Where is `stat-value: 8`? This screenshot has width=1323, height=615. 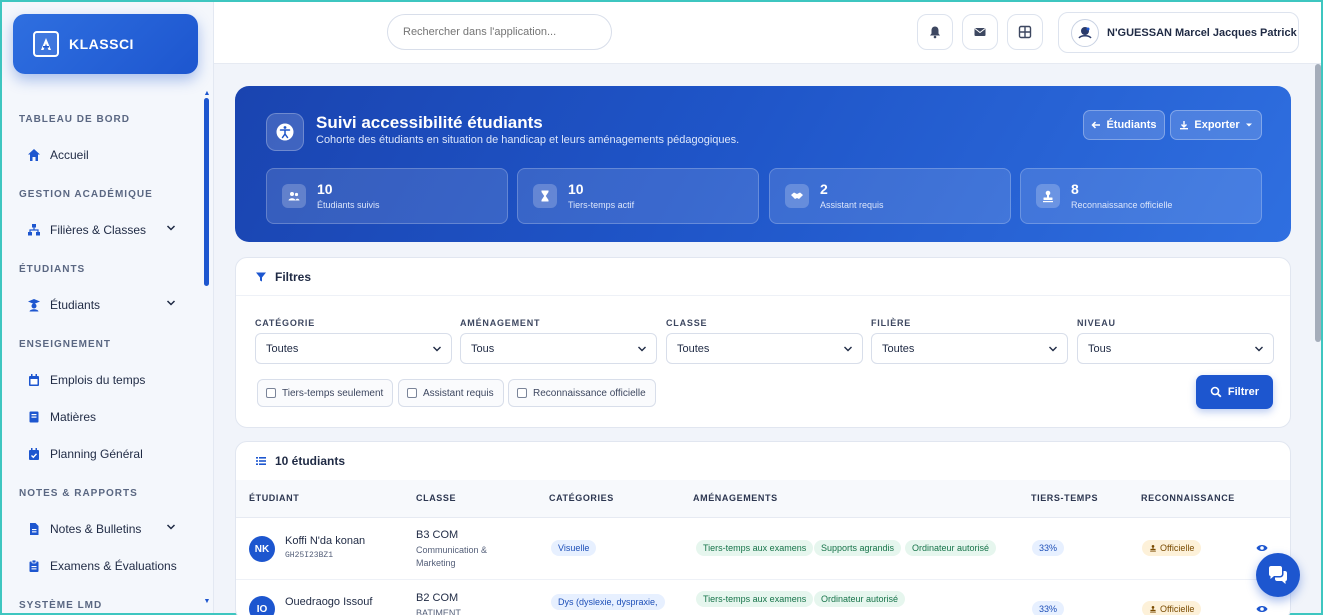 stat-value: 8 is located at coordinates (1075, 189).